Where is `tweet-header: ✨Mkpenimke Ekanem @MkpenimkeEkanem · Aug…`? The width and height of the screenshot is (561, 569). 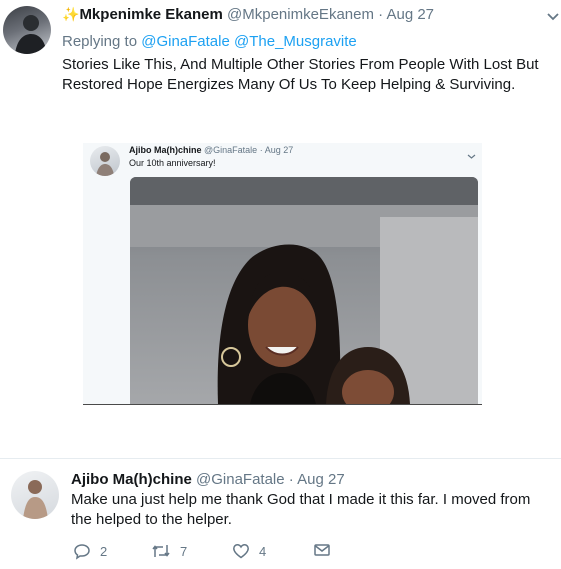 tweet-header: ✨Mkpenimke Ekanem @MkpenimkeEkanem · Aug… is located at coordinates (248, 14).